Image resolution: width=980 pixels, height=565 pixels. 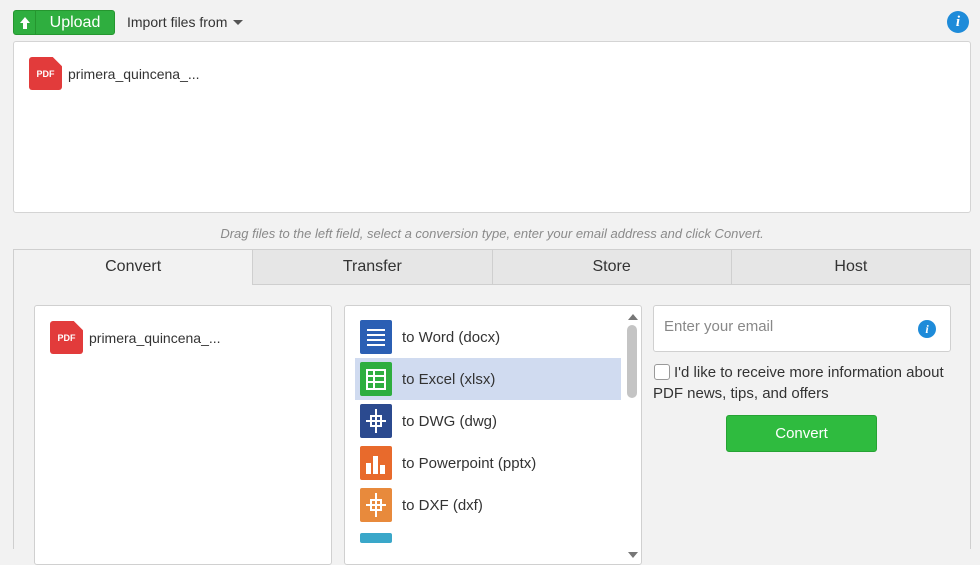 I want to click on conversion-option-label: to Excel (xlsx), so click(x=449, y=379).